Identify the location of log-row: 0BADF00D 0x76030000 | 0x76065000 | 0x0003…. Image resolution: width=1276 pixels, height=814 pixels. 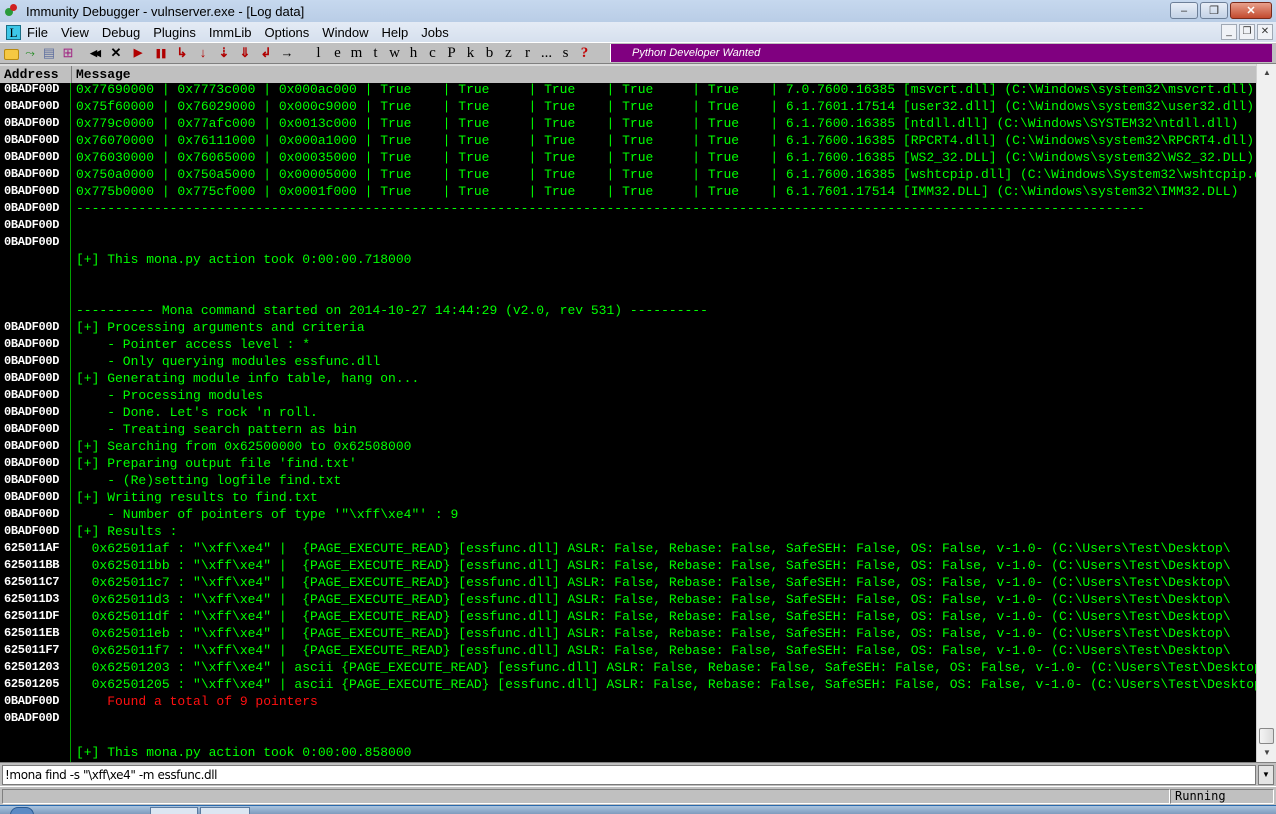
(628, 157).